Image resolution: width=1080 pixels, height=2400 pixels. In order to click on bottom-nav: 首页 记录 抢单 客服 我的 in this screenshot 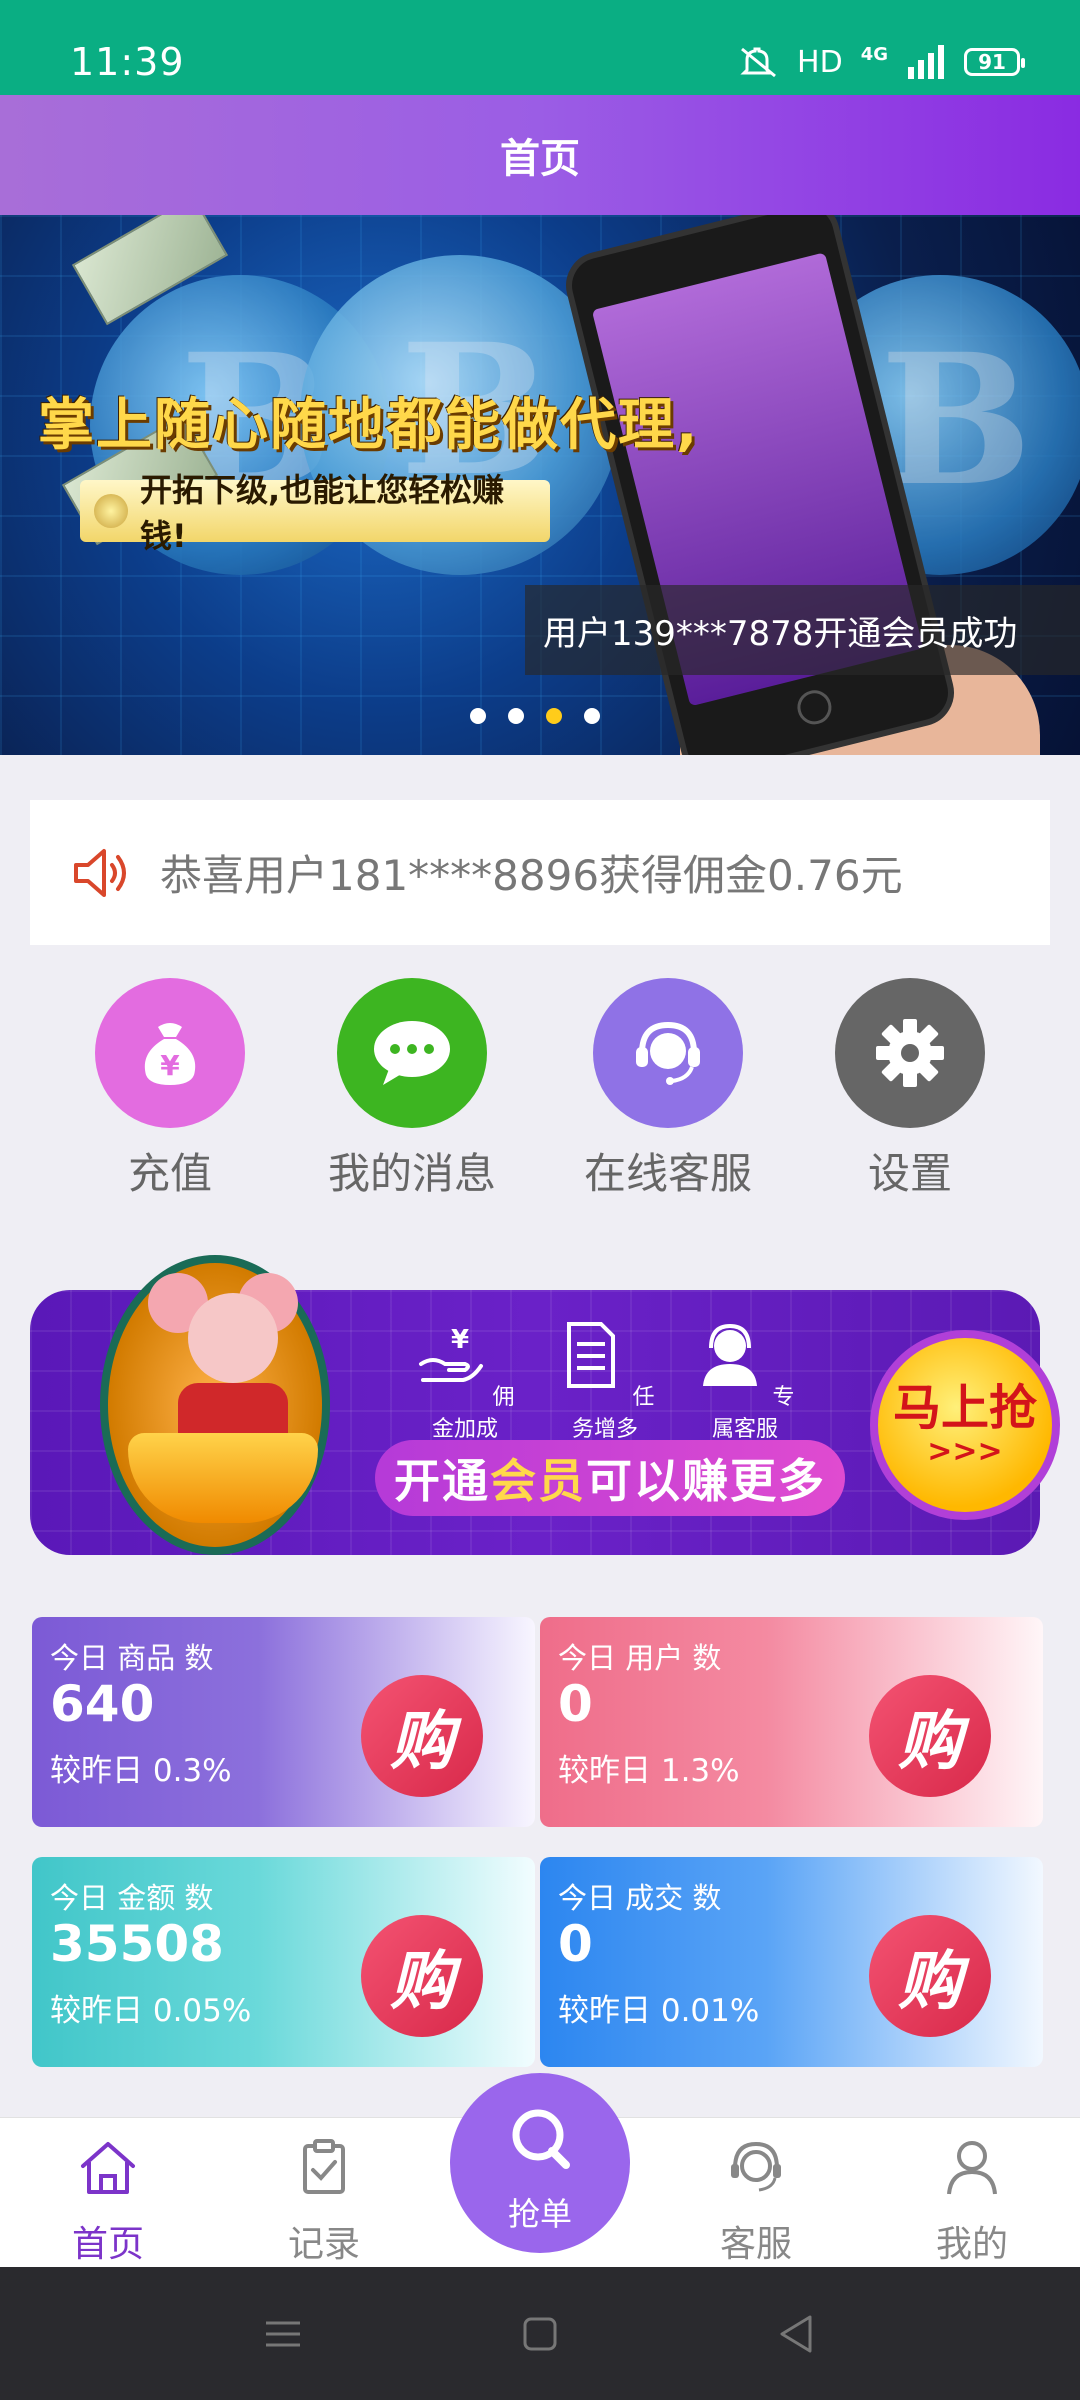, I will do `click(540, 2170)`.